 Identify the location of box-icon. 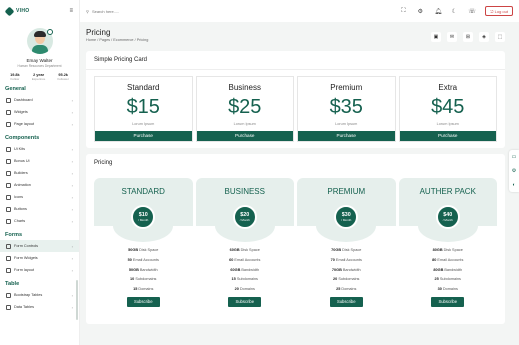
(8, 149).